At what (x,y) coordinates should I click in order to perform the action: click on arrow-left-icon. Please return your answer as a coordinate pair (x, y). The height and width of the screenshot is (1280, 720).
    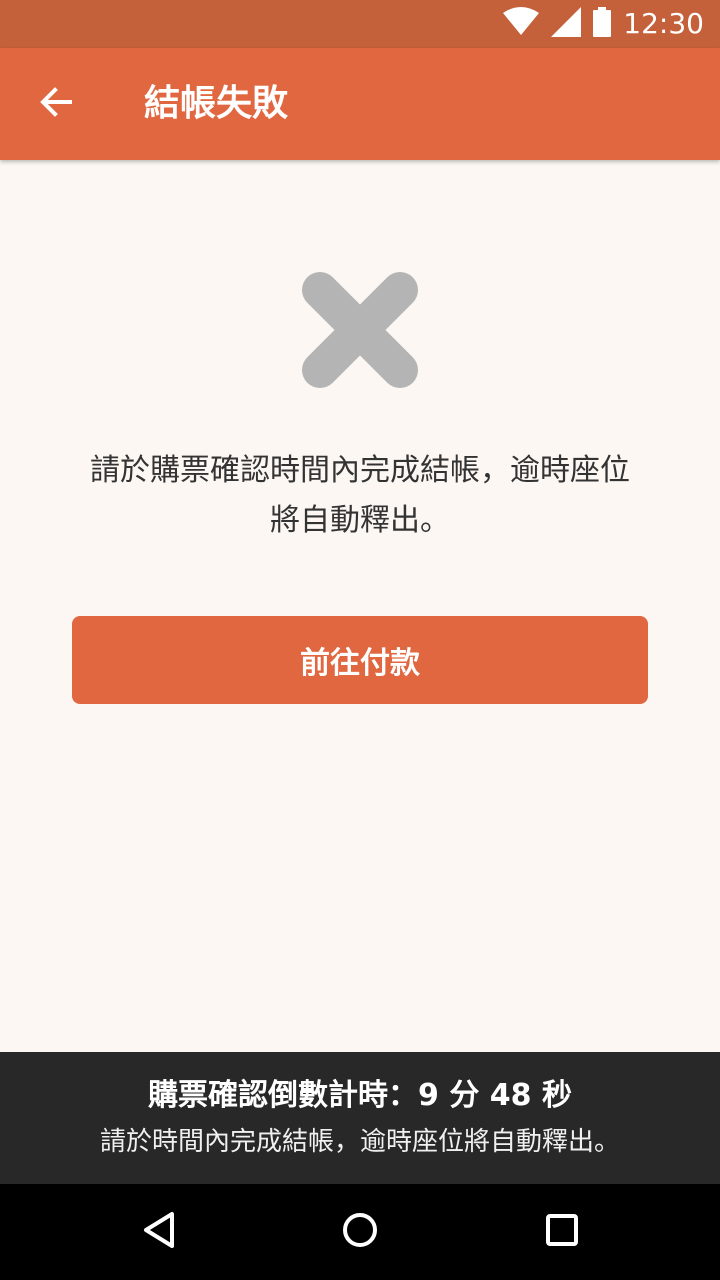
    Looking at the image, I should click on (56, 104).